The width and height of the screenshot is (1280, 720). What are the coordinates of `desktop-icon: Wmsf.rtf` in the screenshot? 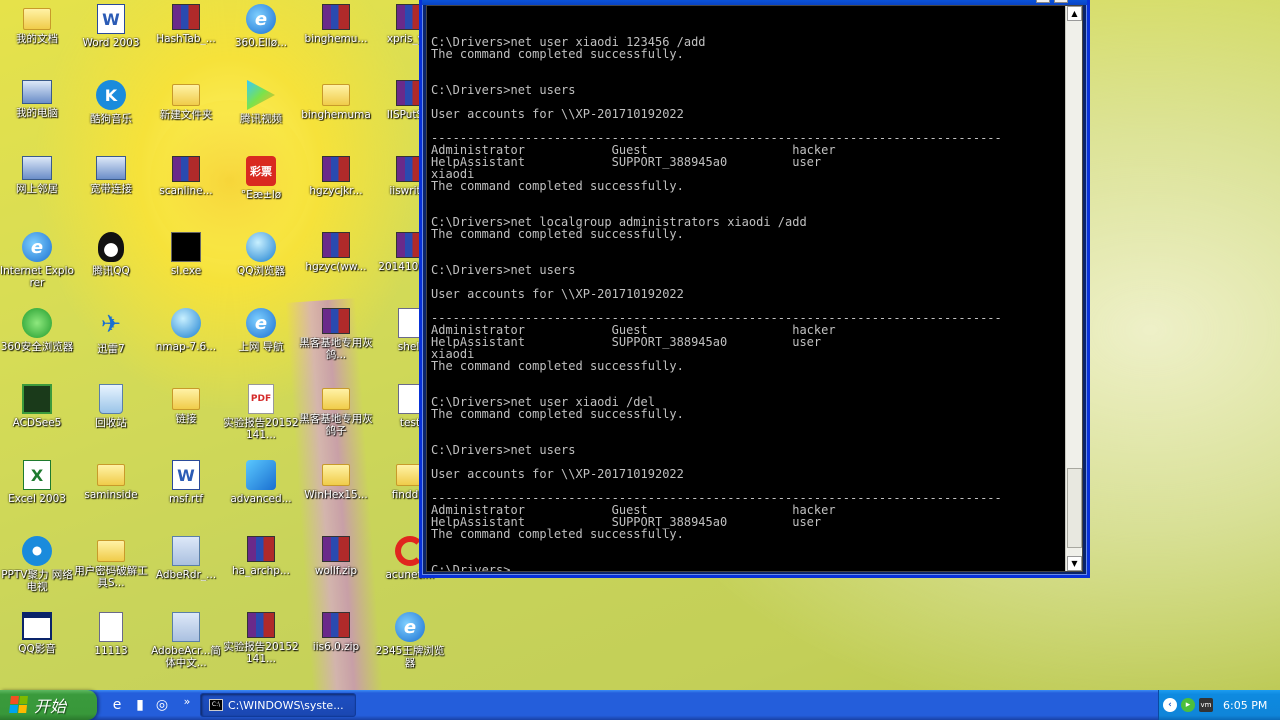 It's located at (186, 496).